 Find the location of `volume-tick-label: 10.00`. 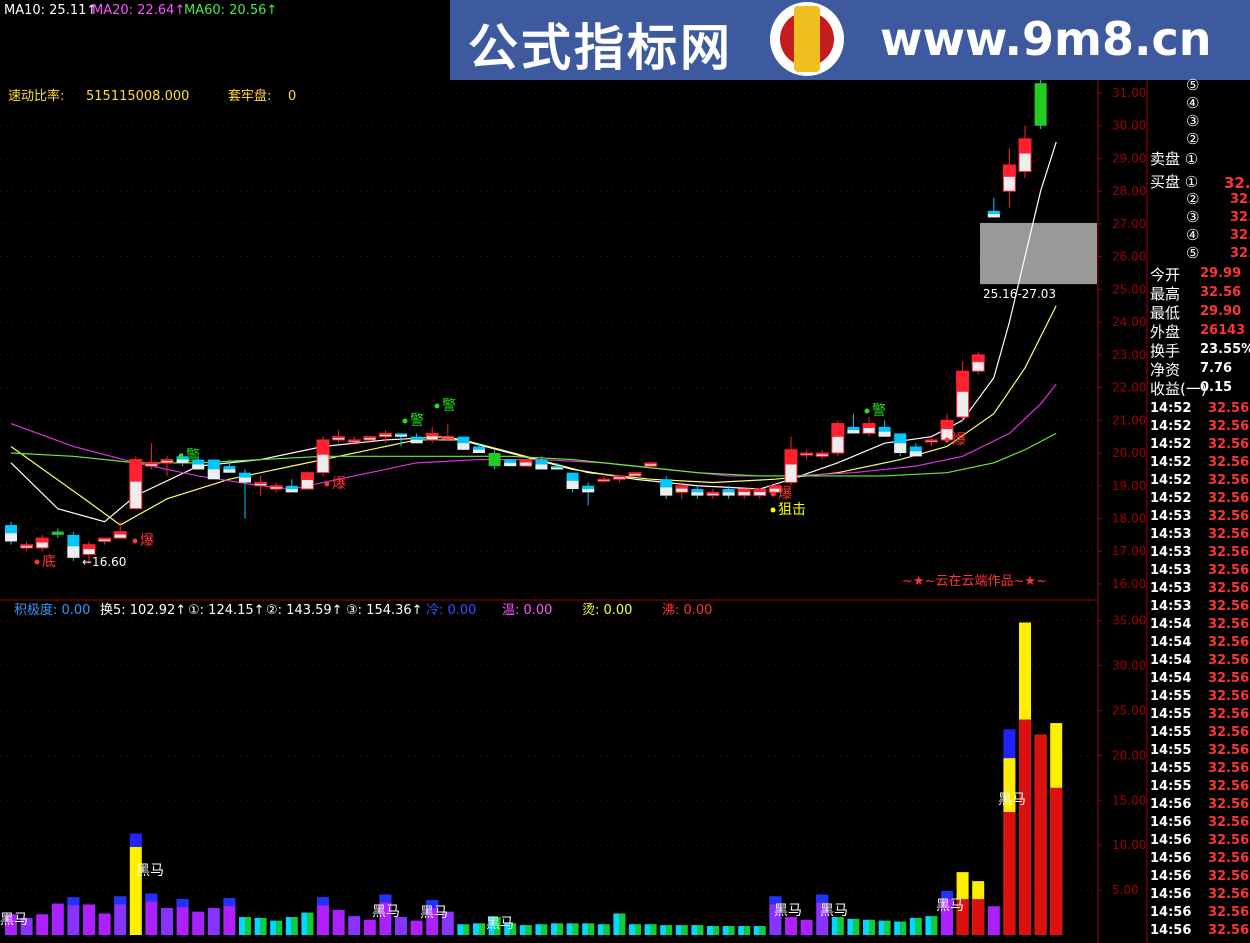

volume-tick-label: 10.00 is located at coordinates (1129, 845).